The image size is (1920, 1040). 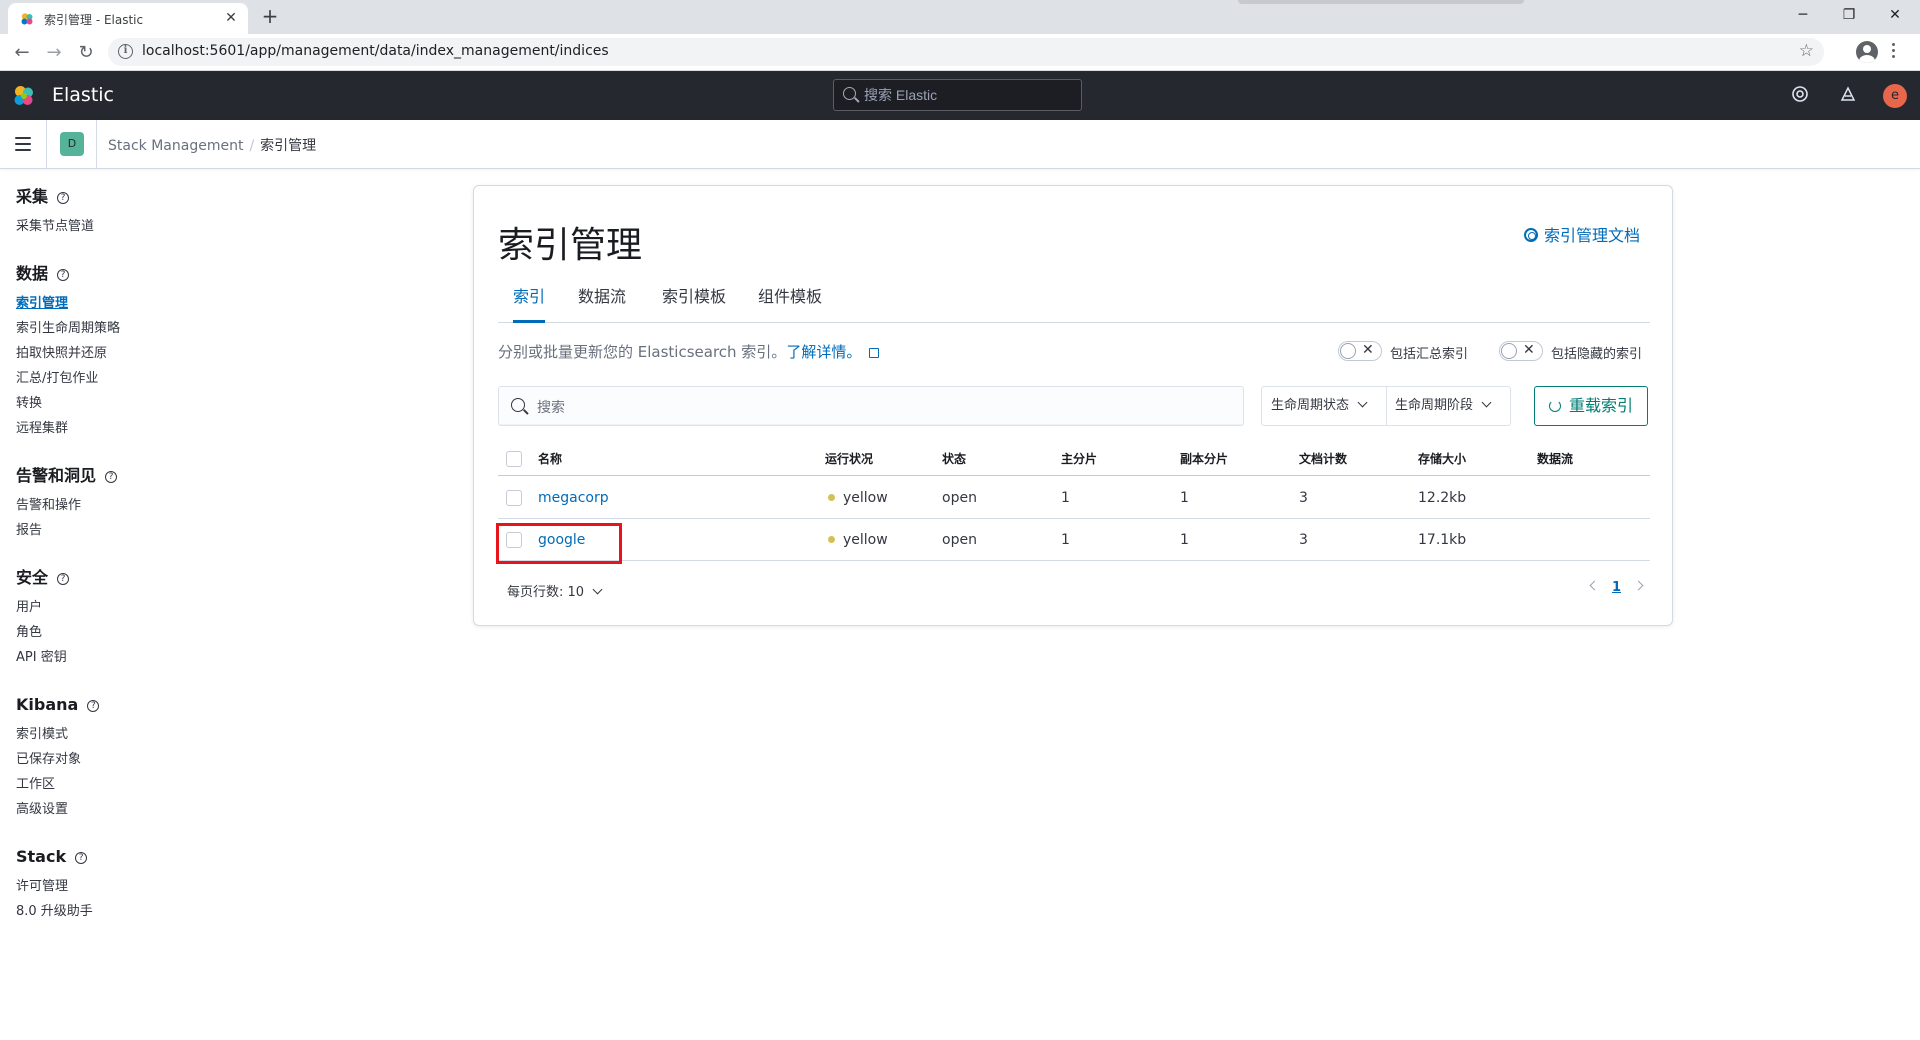 I want to click on bookmark-star-icon: ☆, so click(x=1806, y=51).